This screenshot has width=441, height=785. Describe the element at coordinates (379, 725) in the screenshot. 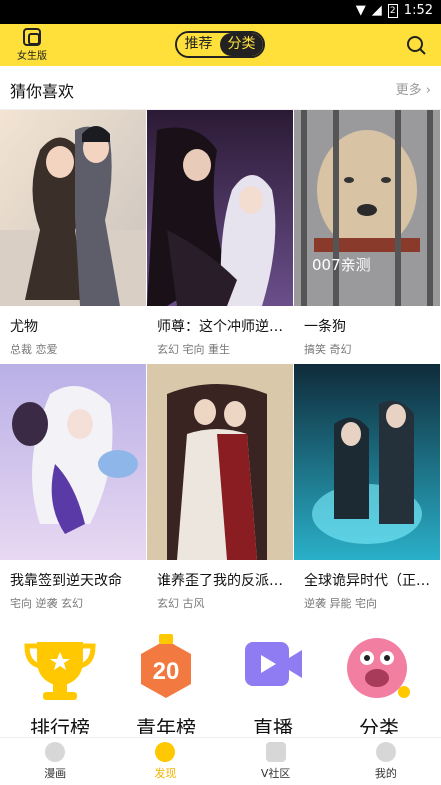

I see `entry-label: 分类` at that location.